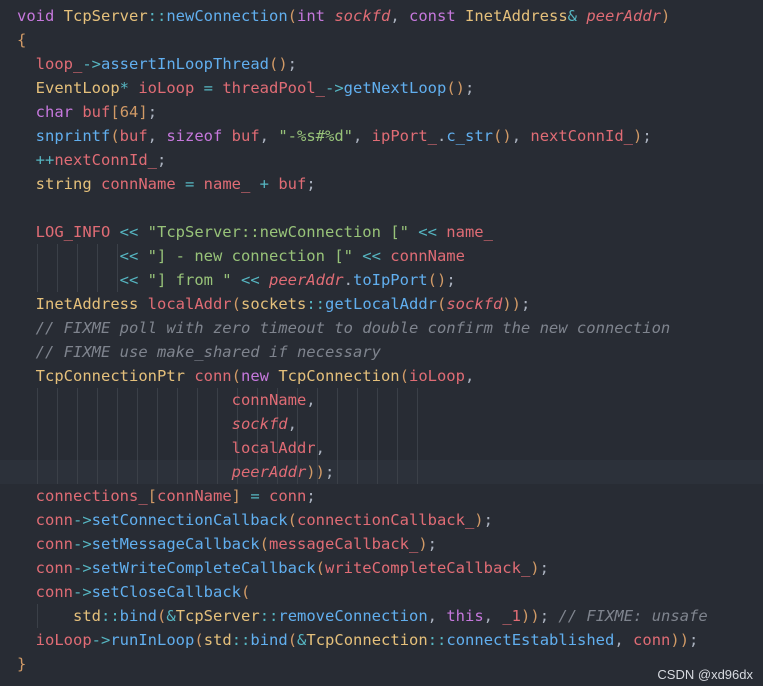 This screenshot has height=686, width=763. I want to click on code-token: messageCallback_, so click(344, 544).